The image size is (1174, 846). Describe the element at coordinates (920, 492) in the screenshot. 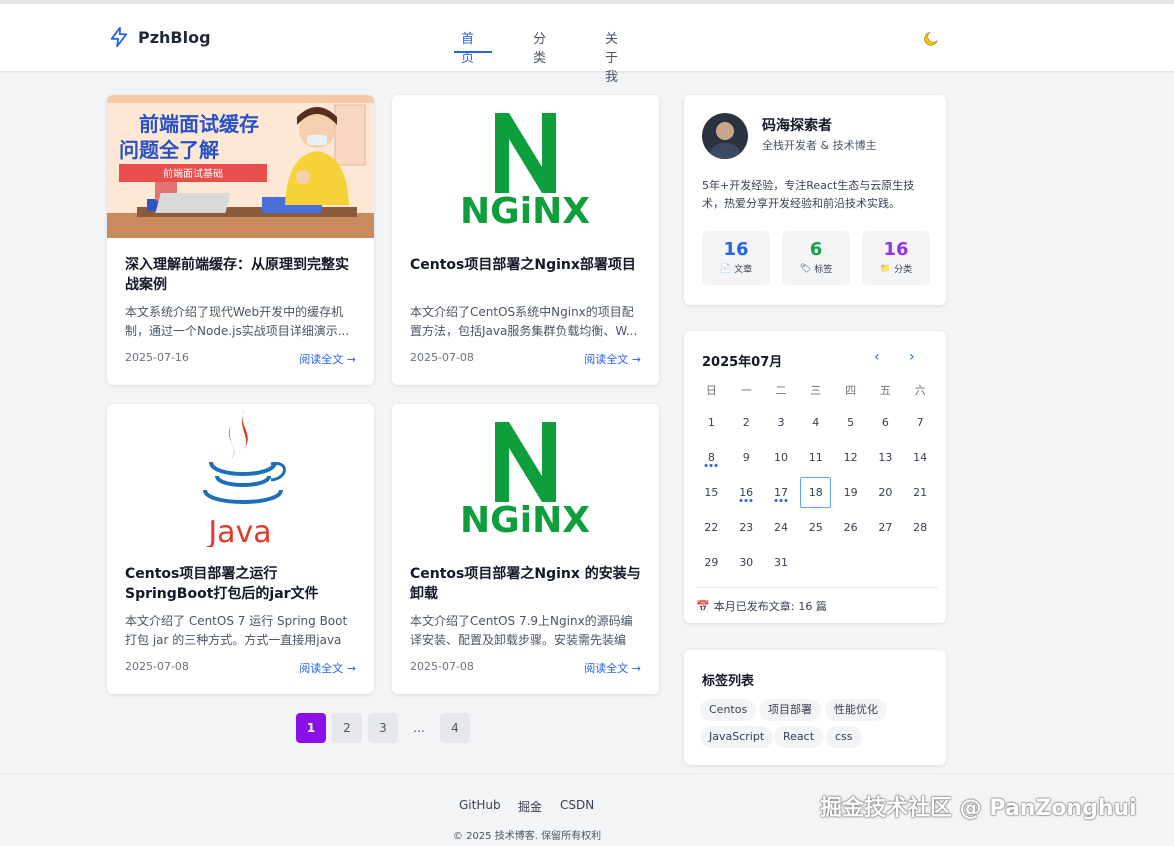

I see `calendar-day: 21` at that location.